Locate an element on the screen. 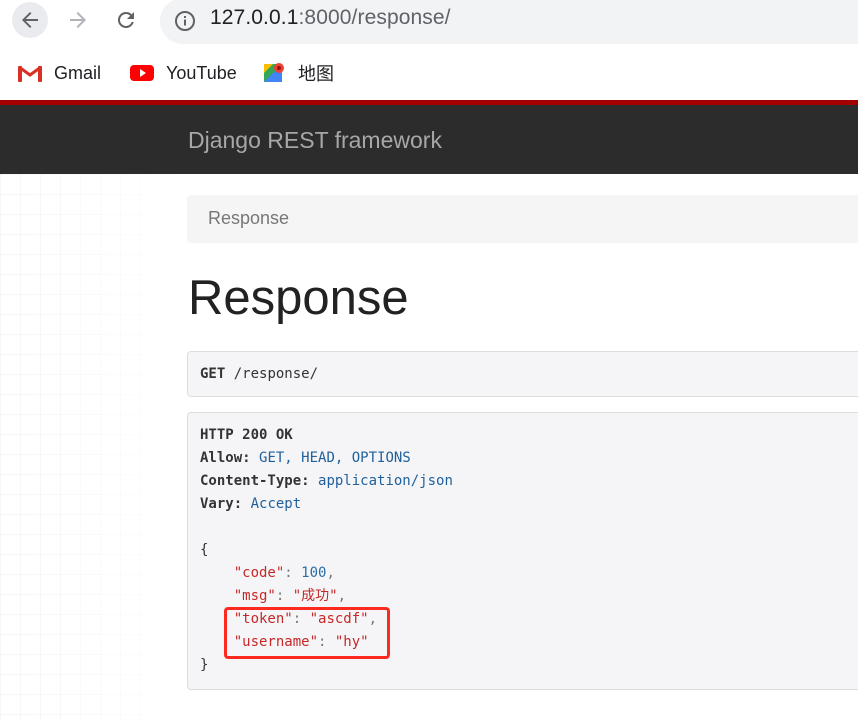 The height and width of the screenshot is (720, 858). forward-button is located at coordinates (78, 20).